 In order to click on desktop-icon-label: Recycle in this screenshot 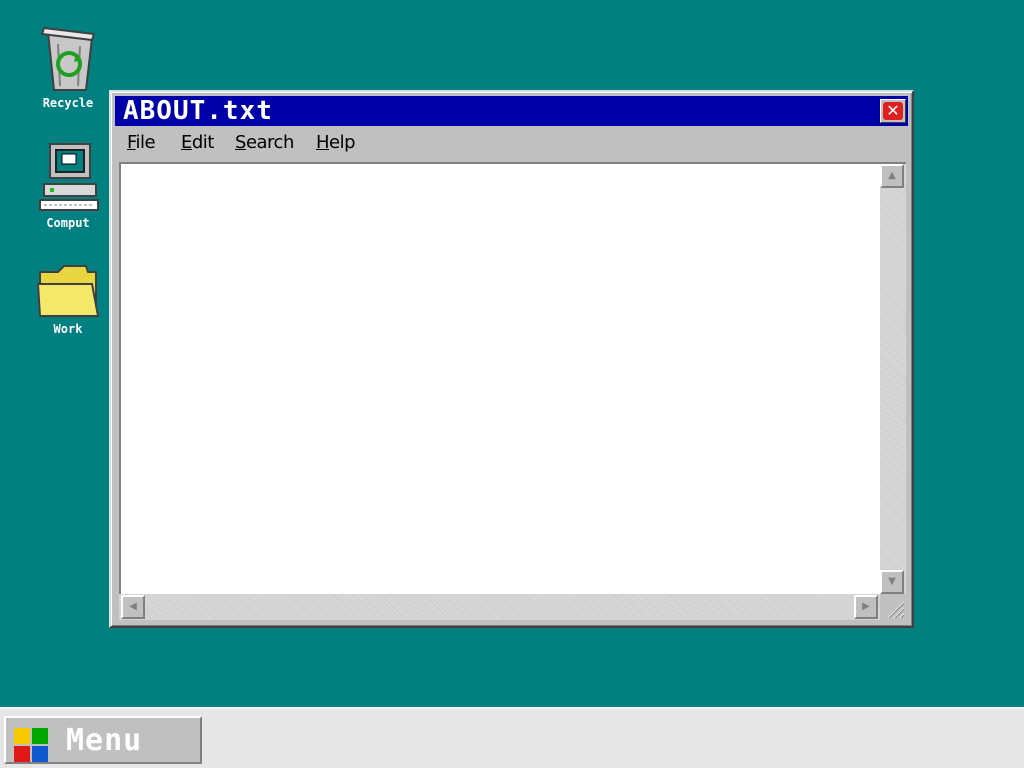, I will do `click(68, 103)`.